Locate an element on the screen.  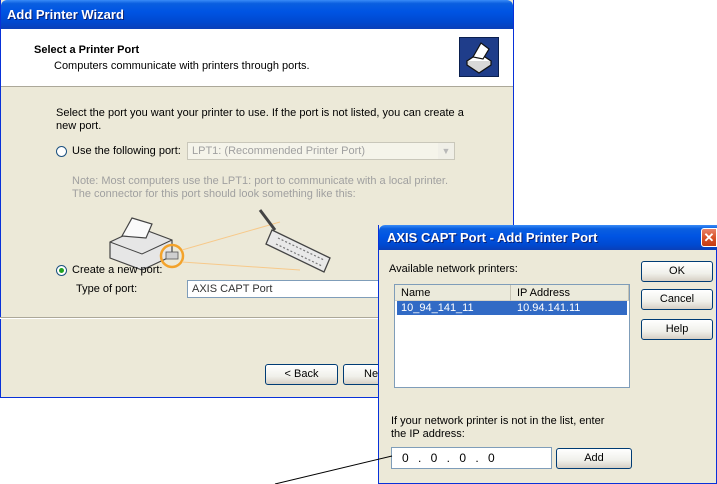
wizard-title-bar: Add Printer Wizard is located at coordinates (257, 14).